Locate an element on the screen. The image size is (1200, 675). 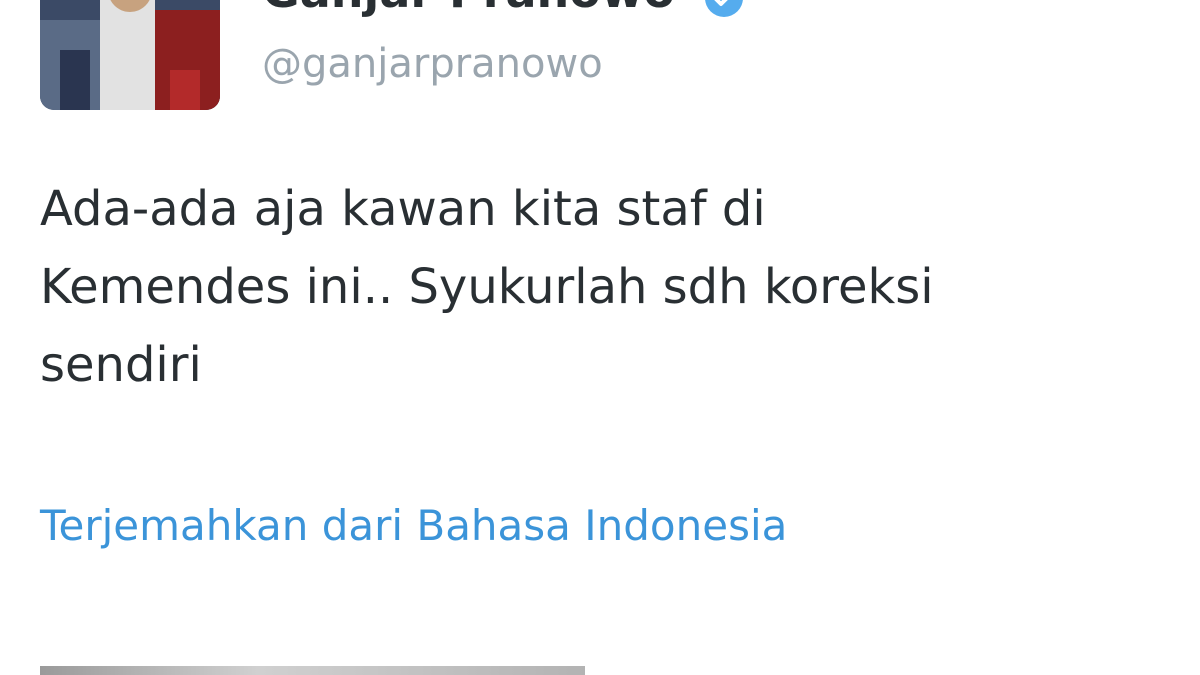
user-handle: @ganjarpranowo is located at coordinates (432, 64).